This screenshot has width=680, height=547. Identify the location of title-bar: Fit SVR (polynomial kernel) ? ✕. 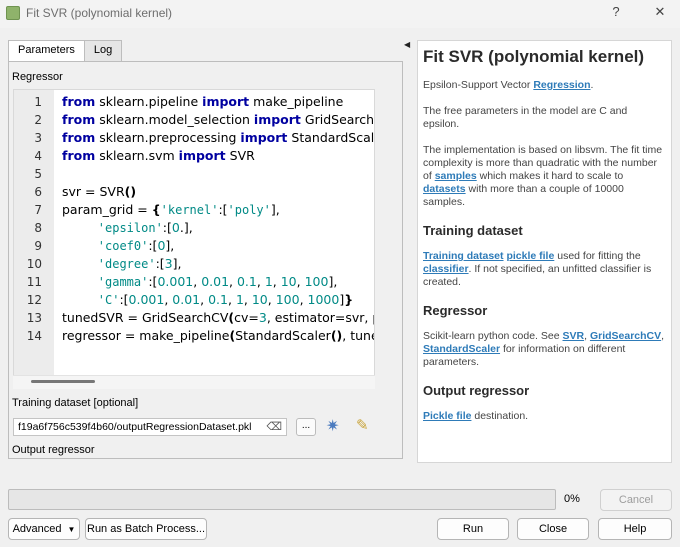
(340, 14).